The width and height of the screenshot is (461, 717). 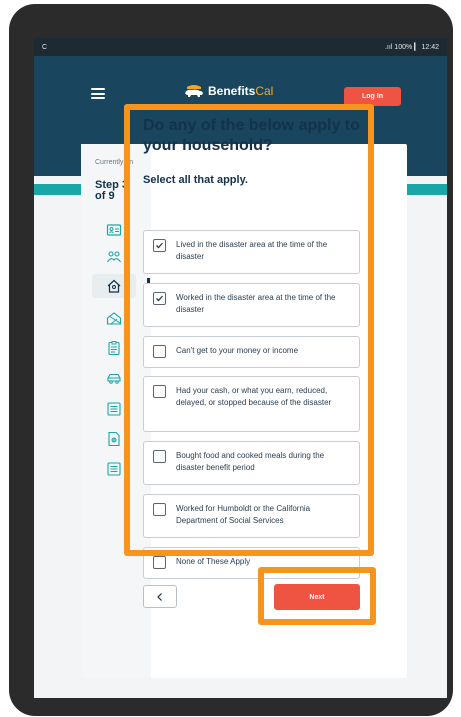 I want to click on bear-icon, so click(x=194, y=91).